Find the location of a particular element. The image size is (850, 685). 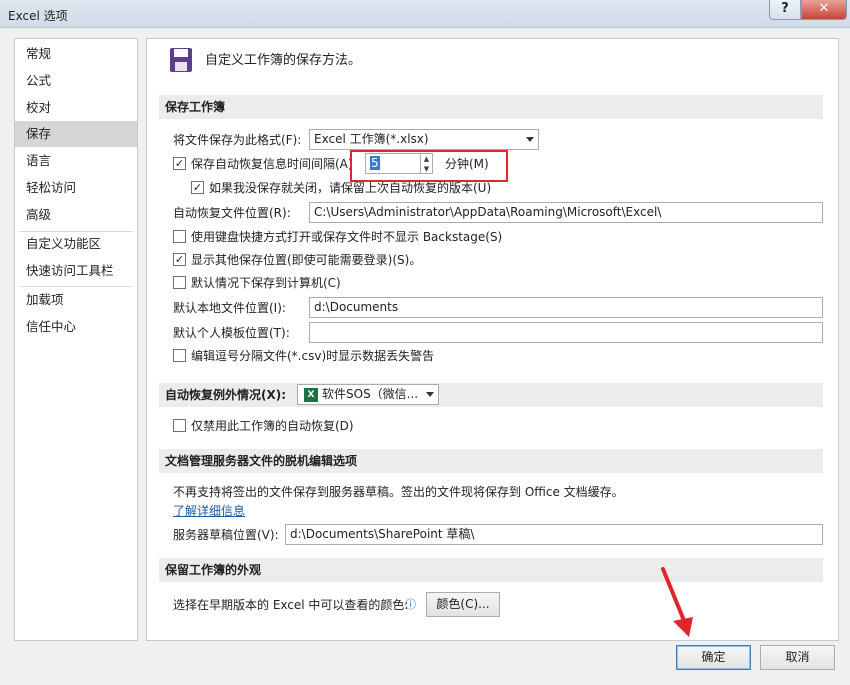

nav-item-formulas: 公式 is located at coordinates (76, 81).